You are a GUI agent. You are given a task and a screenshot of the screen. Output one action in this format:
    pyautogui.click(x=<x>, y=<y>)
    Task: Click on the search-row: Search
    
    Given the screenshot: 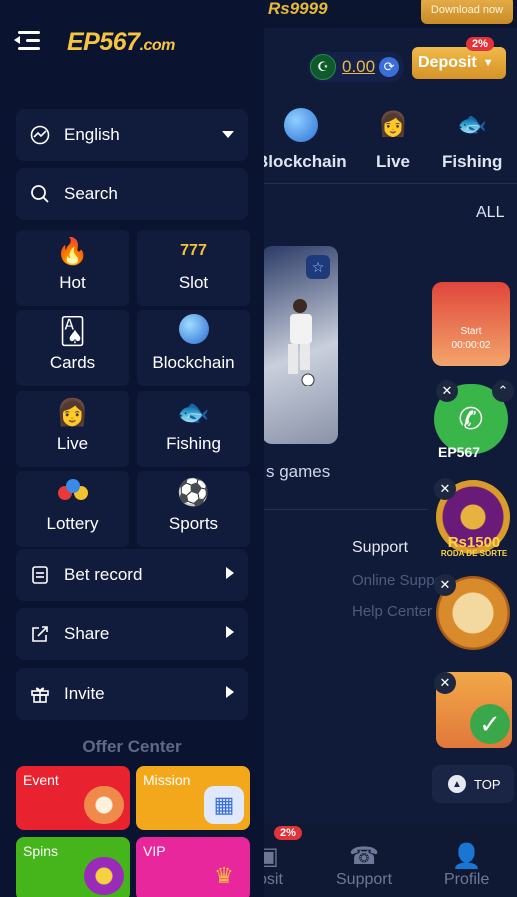 What is the action you would take?
    pyautogui.click(x=132, y=194)
    